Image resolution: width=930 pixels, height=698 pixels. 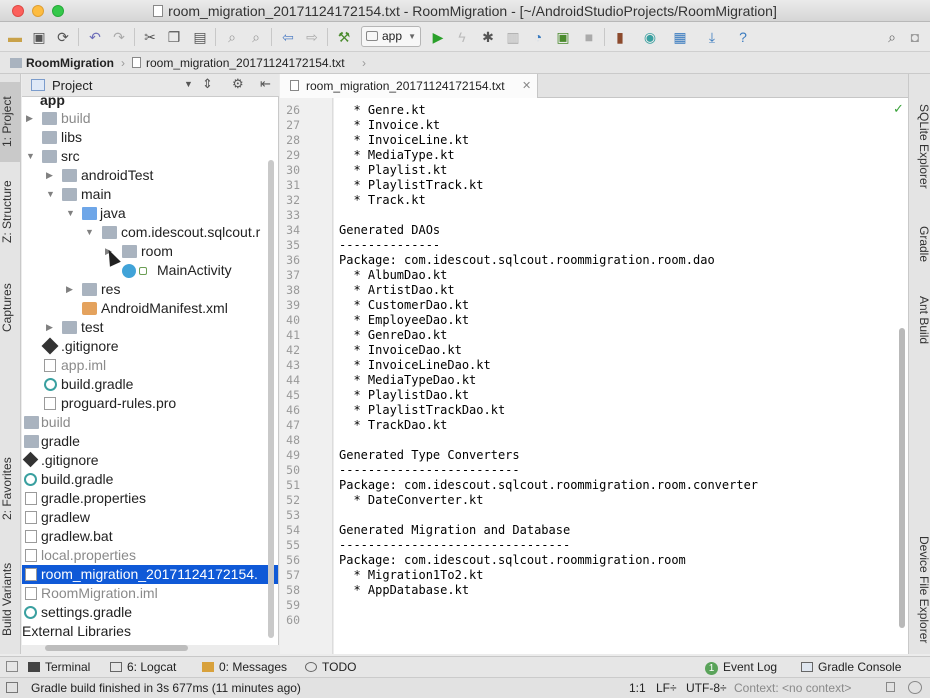 What do you see at coordinates (10, 599) in the screenshot?
I see `tab-build-variants: Build Variants` at bounding box center [10, 599].